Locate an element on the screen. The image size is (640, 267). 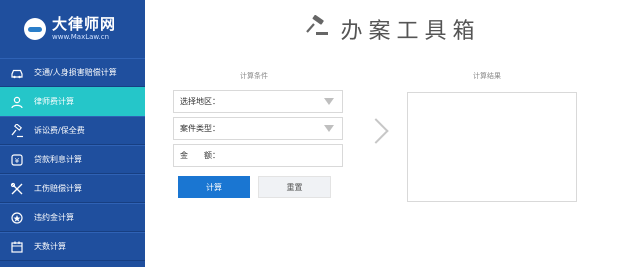
sidebar-item-label: 诉讼费/保全费 is located at coordinates (59, 130).